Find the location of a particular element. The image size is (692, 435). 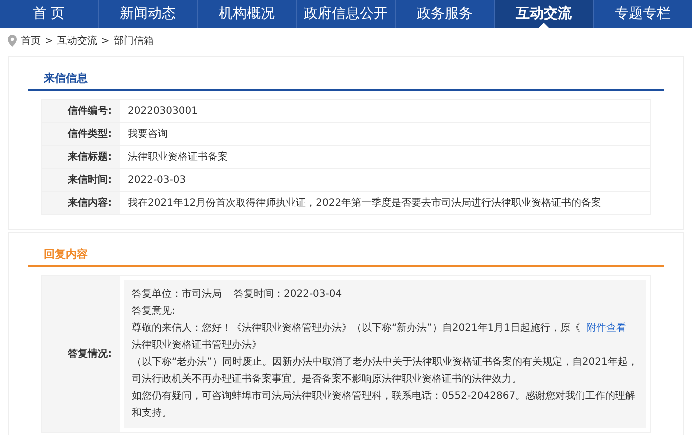

field-label: 来信时间: is located at coordinates (81, 180).